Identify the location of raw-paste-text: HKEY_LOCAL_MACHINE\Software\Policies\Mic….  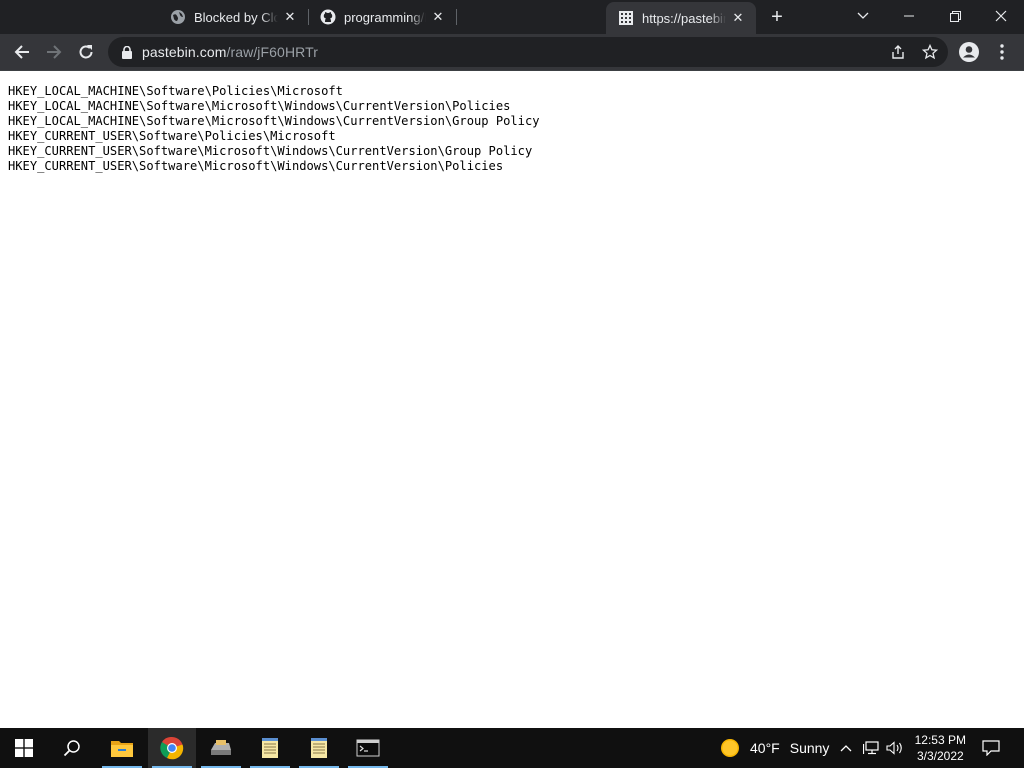
(274, 129).